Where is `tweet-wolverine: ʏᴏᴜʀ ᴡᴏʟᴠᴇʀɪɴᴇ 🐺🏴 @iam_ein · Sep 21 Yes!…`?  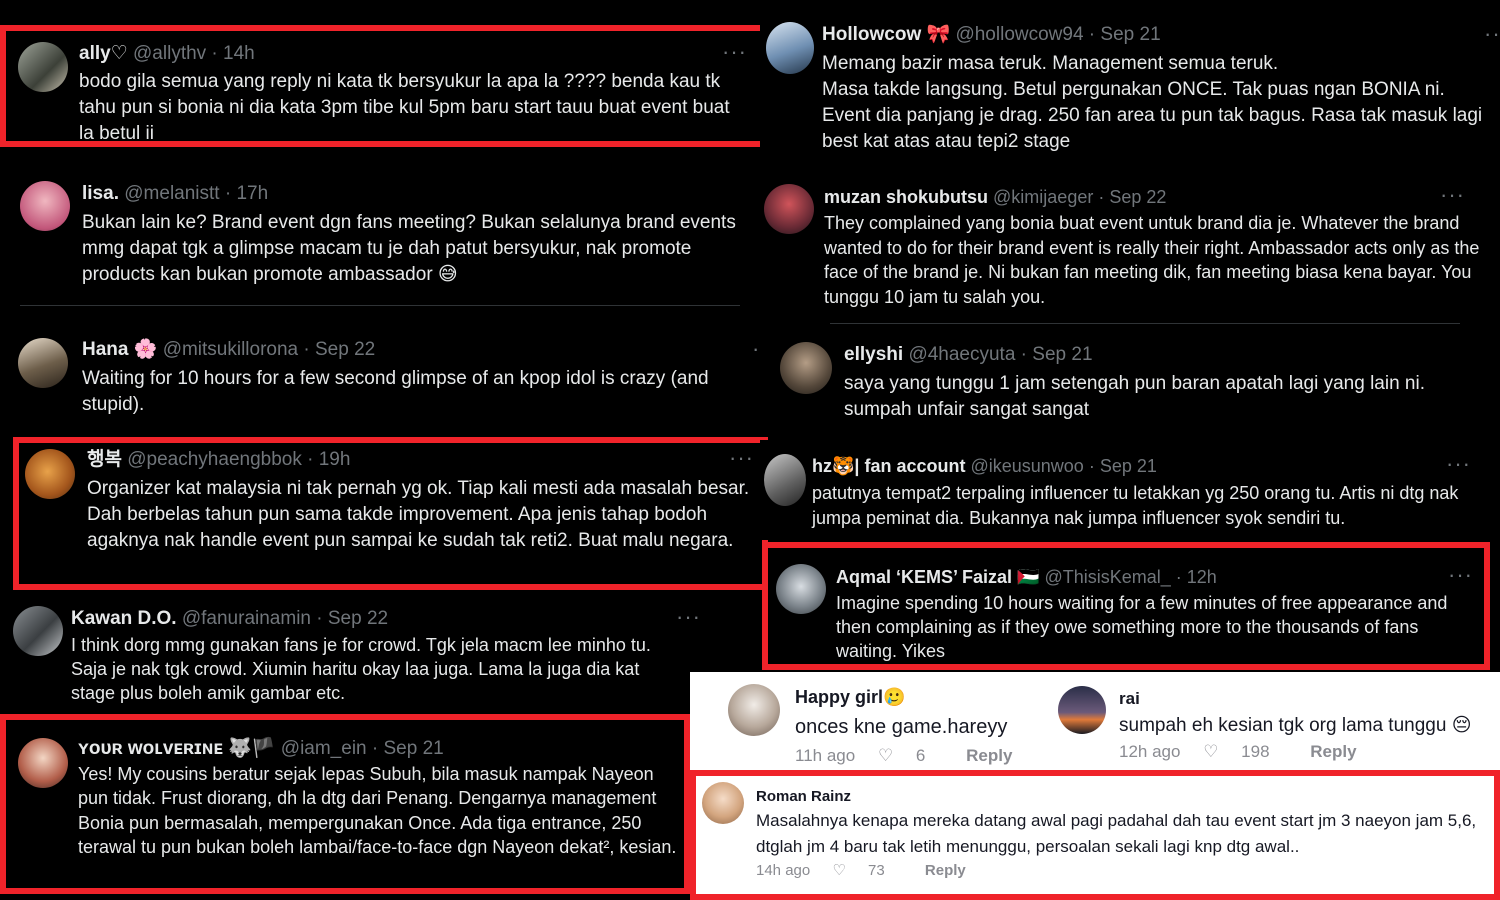 tweet-wolverine: ʏᴏᴜʀ ᴡᴏʟᴠᴇʀɪɴᴇ 🐺🏴 @iam_ein · Sep 21 Yes!… is located at coordinates (345, 804).